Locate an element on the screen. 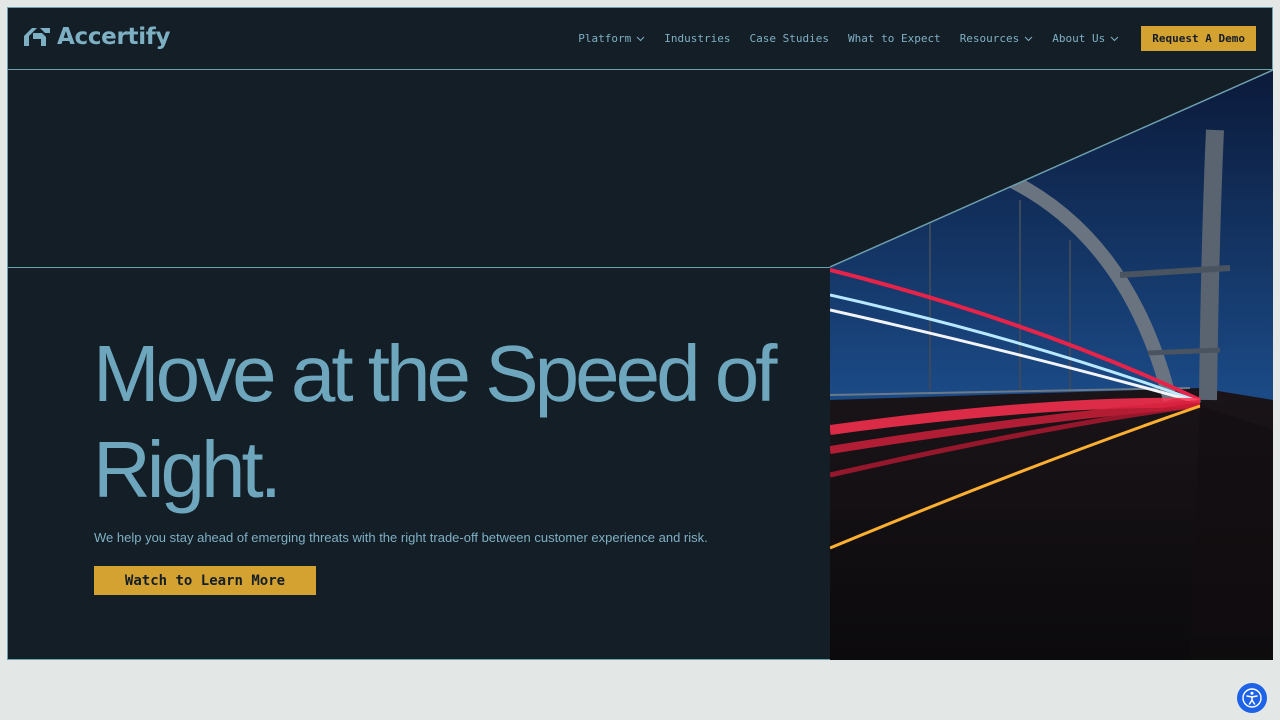 Image resolution: width=1280 pixels, height=720 pixels. accessibility-icon is located at coordinates (1252, 698).